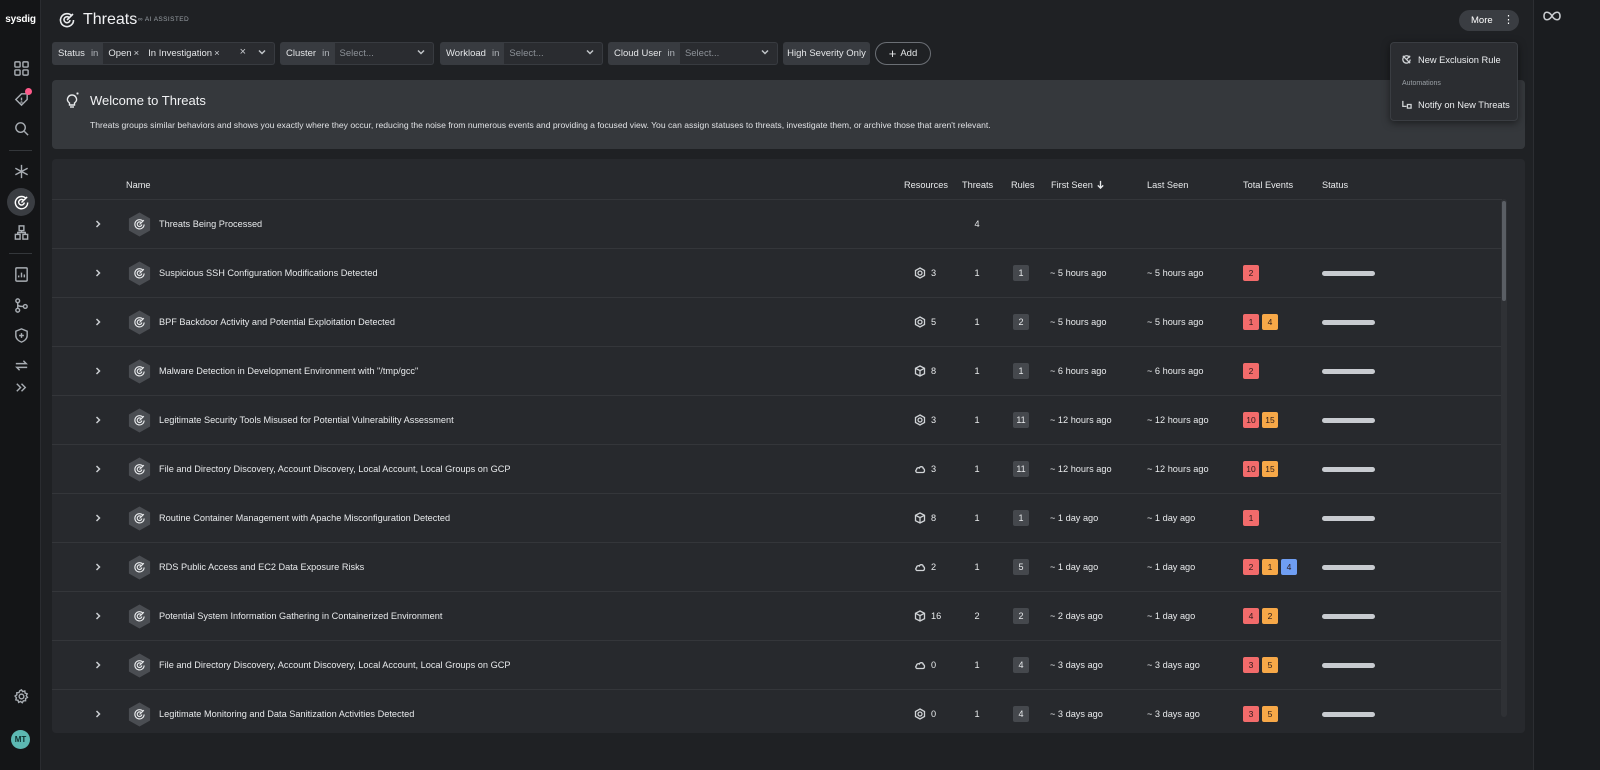  Describe the element at coordinates (1552, 16) in the screenshot. I see `ai-assistant-infinity-icon` at that location.